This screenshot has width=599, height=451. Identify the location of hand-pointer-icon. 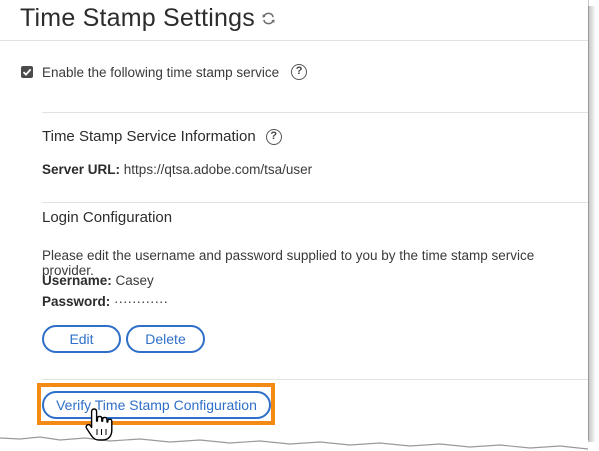
(99, 424).